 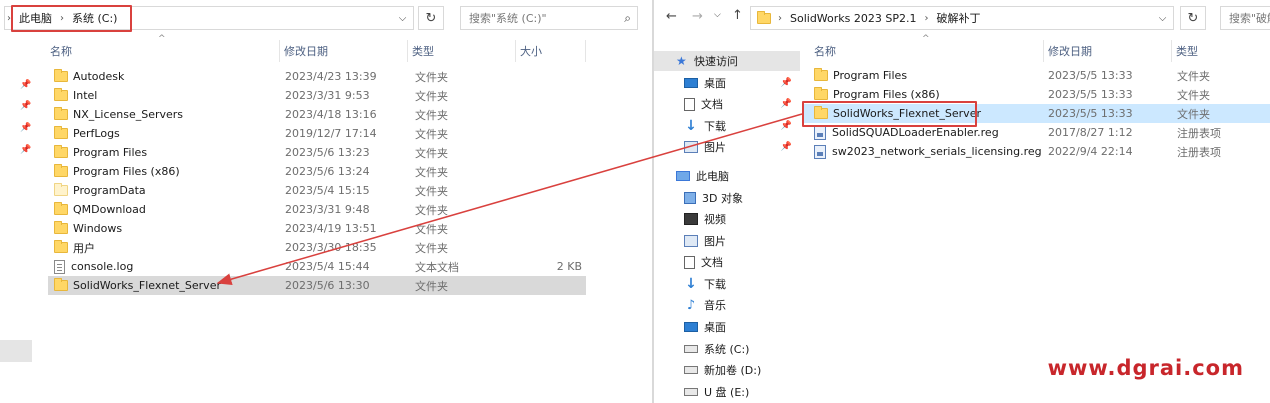 What do you see at coordinates (727, 392) in the screenshot?
I see `nav-item: U 盘 (E:)` at bounding box center [727, 392].